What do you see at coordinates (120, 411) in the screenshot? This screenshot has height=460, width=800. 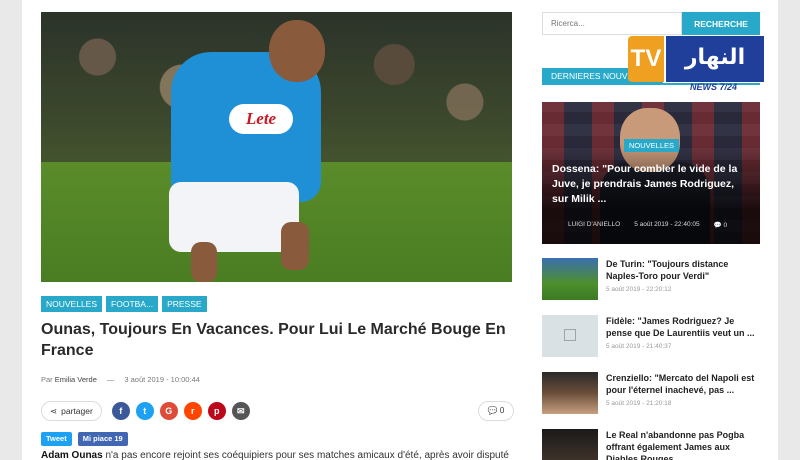 I see `facebook-icon: f` at bounding box center [120, 411].